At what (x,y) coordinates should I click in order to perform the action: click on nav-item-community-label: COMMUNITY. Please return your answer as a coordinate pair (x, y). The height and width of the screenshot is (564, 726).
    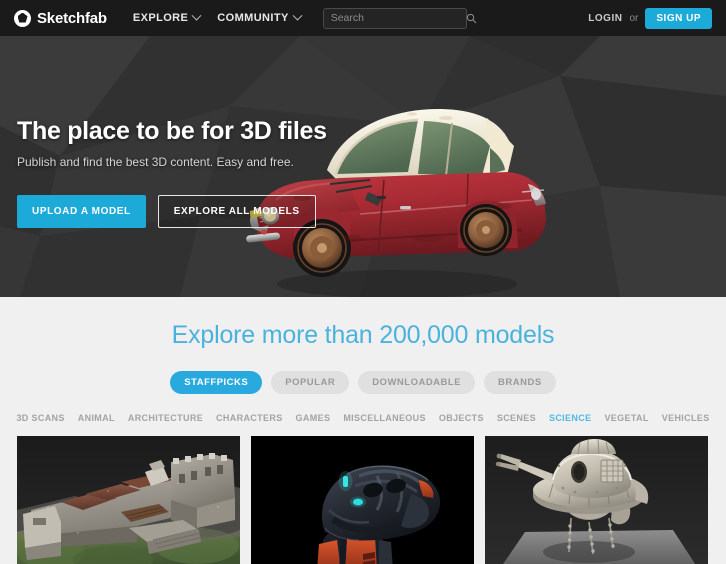
    Looking at the image, I should click on (253, 18).